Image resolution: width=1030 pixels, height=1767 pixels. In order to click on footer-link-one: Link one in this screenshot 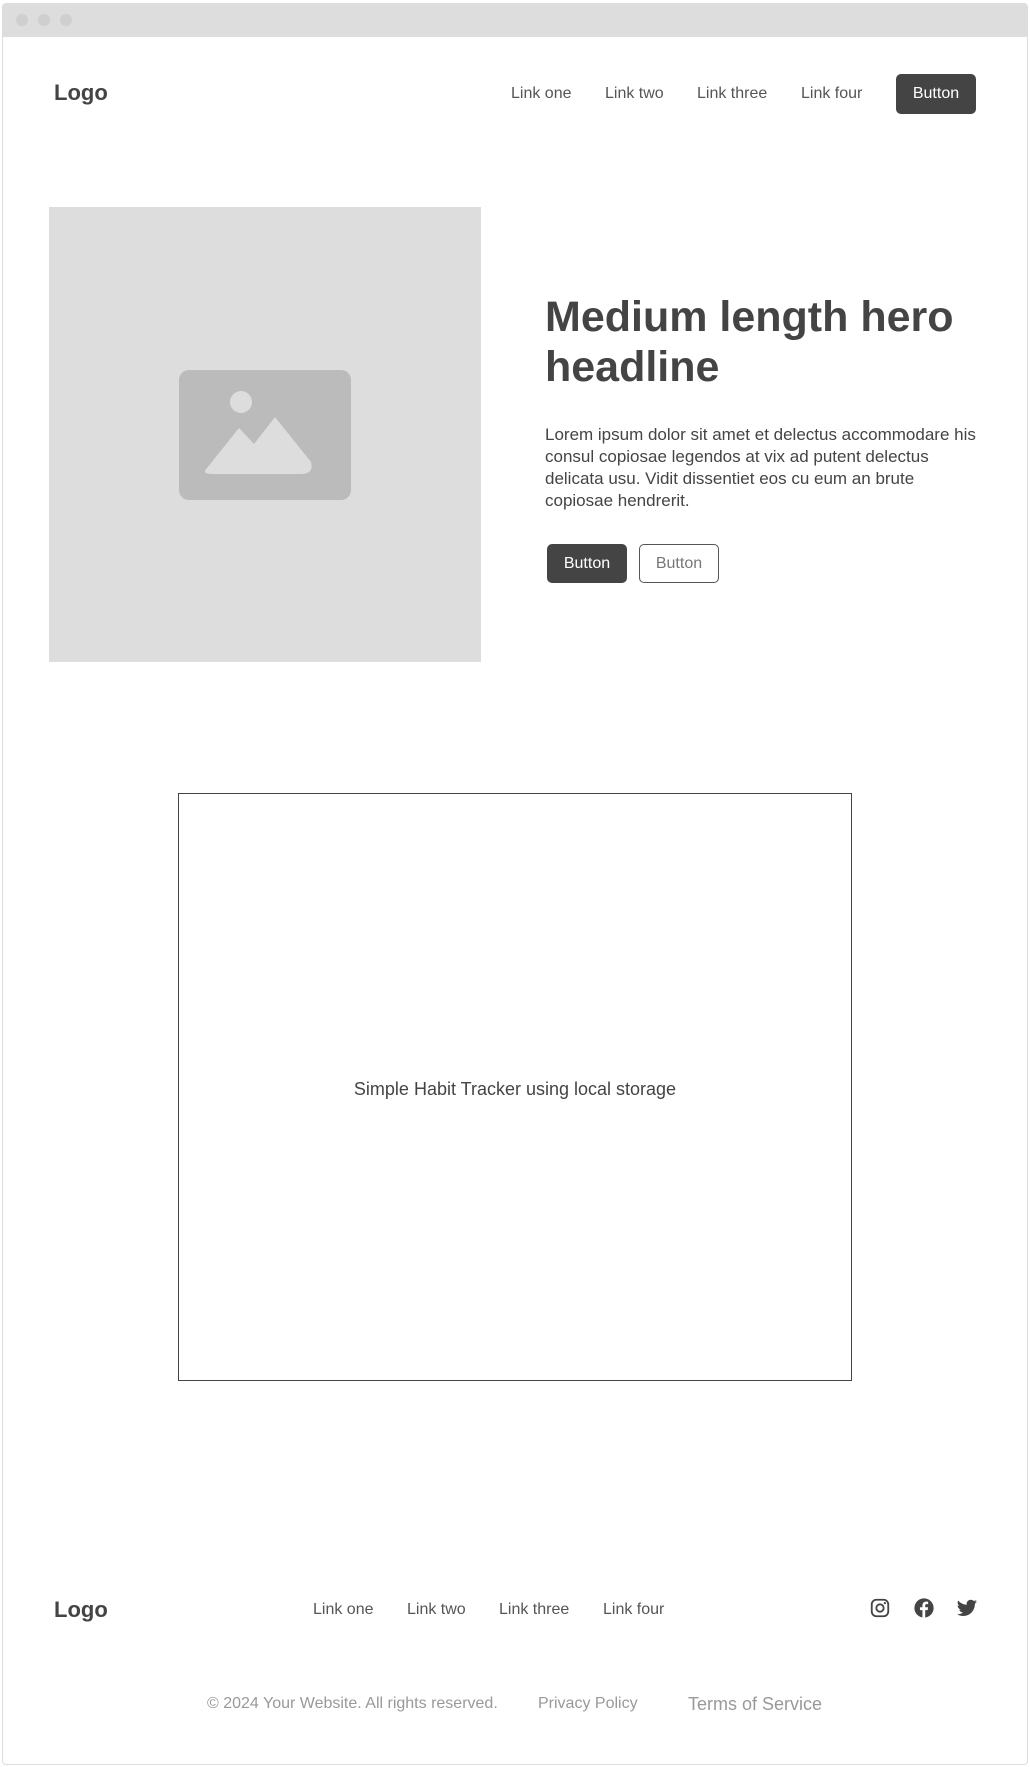, I will do `click(343, 1610)`.